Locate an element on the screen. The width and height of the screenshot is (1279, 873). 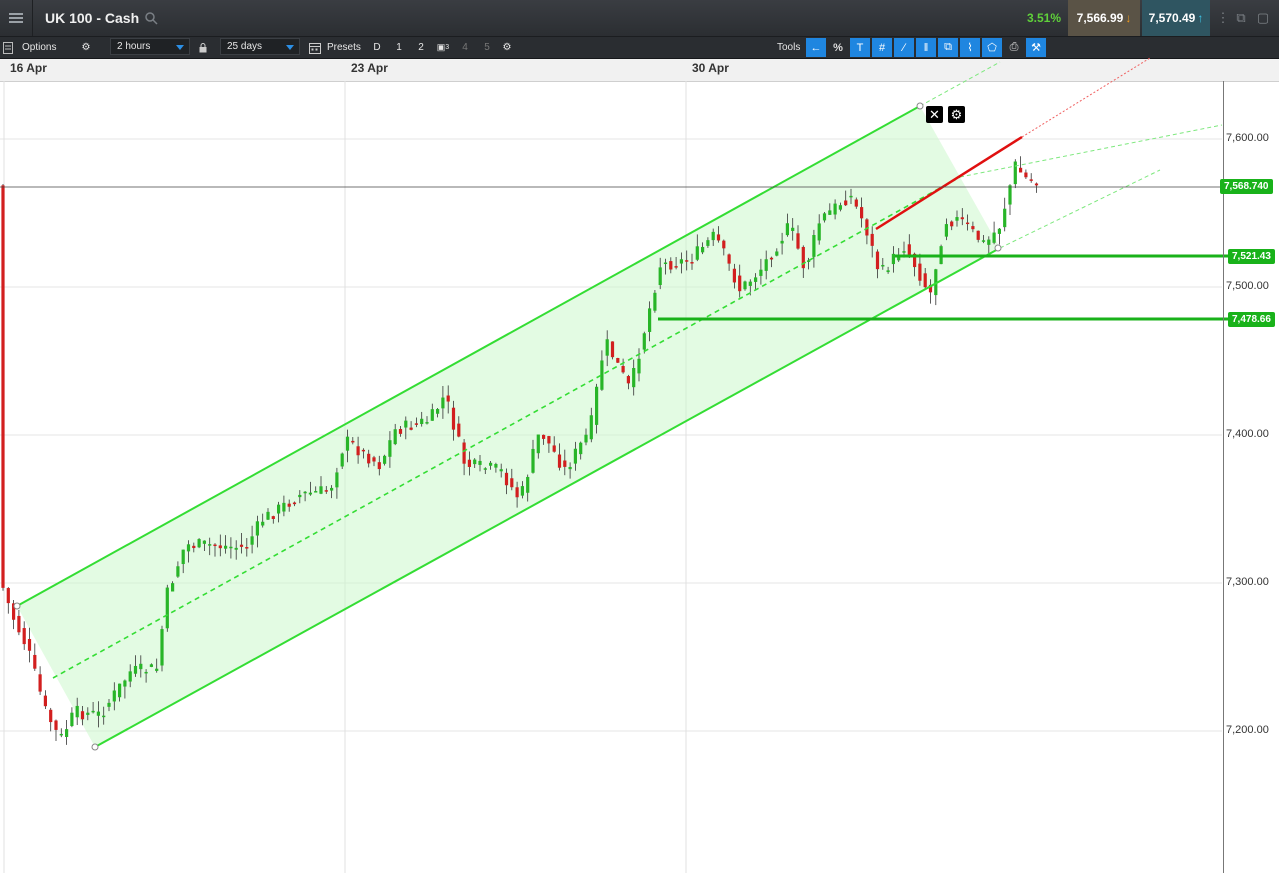
gear-icon: ⚙ is located at coordinates (956, 114).